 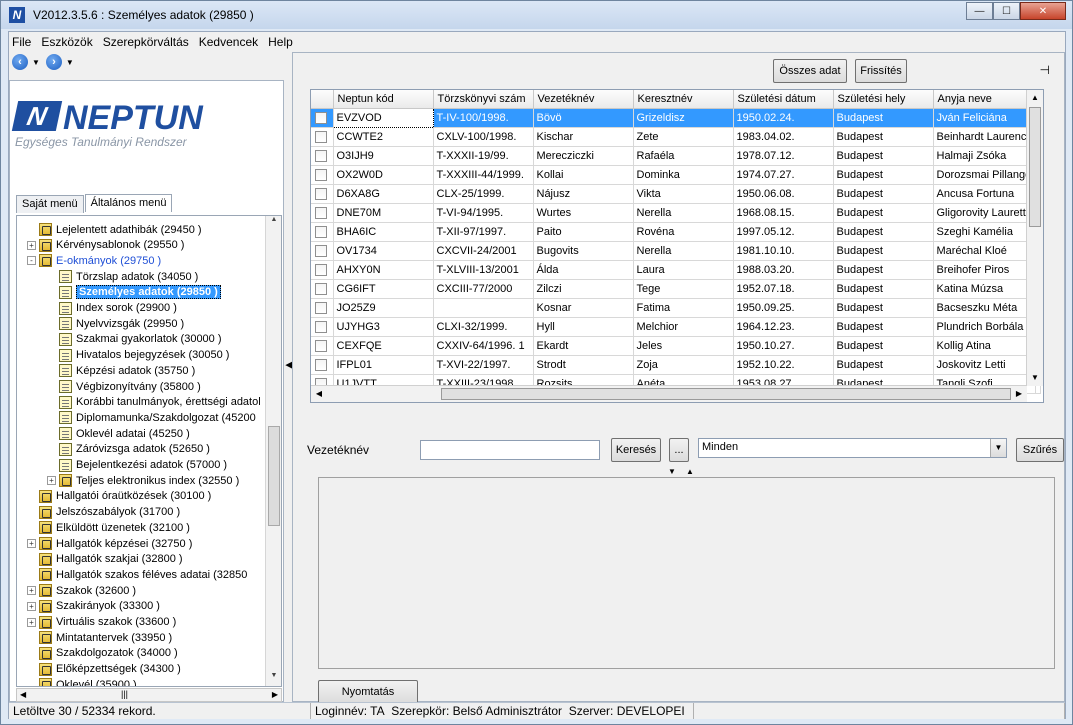 I want to click on tree-item: Korábbi tanulmányok, érettségi adatol, so click(x=154, y=402).